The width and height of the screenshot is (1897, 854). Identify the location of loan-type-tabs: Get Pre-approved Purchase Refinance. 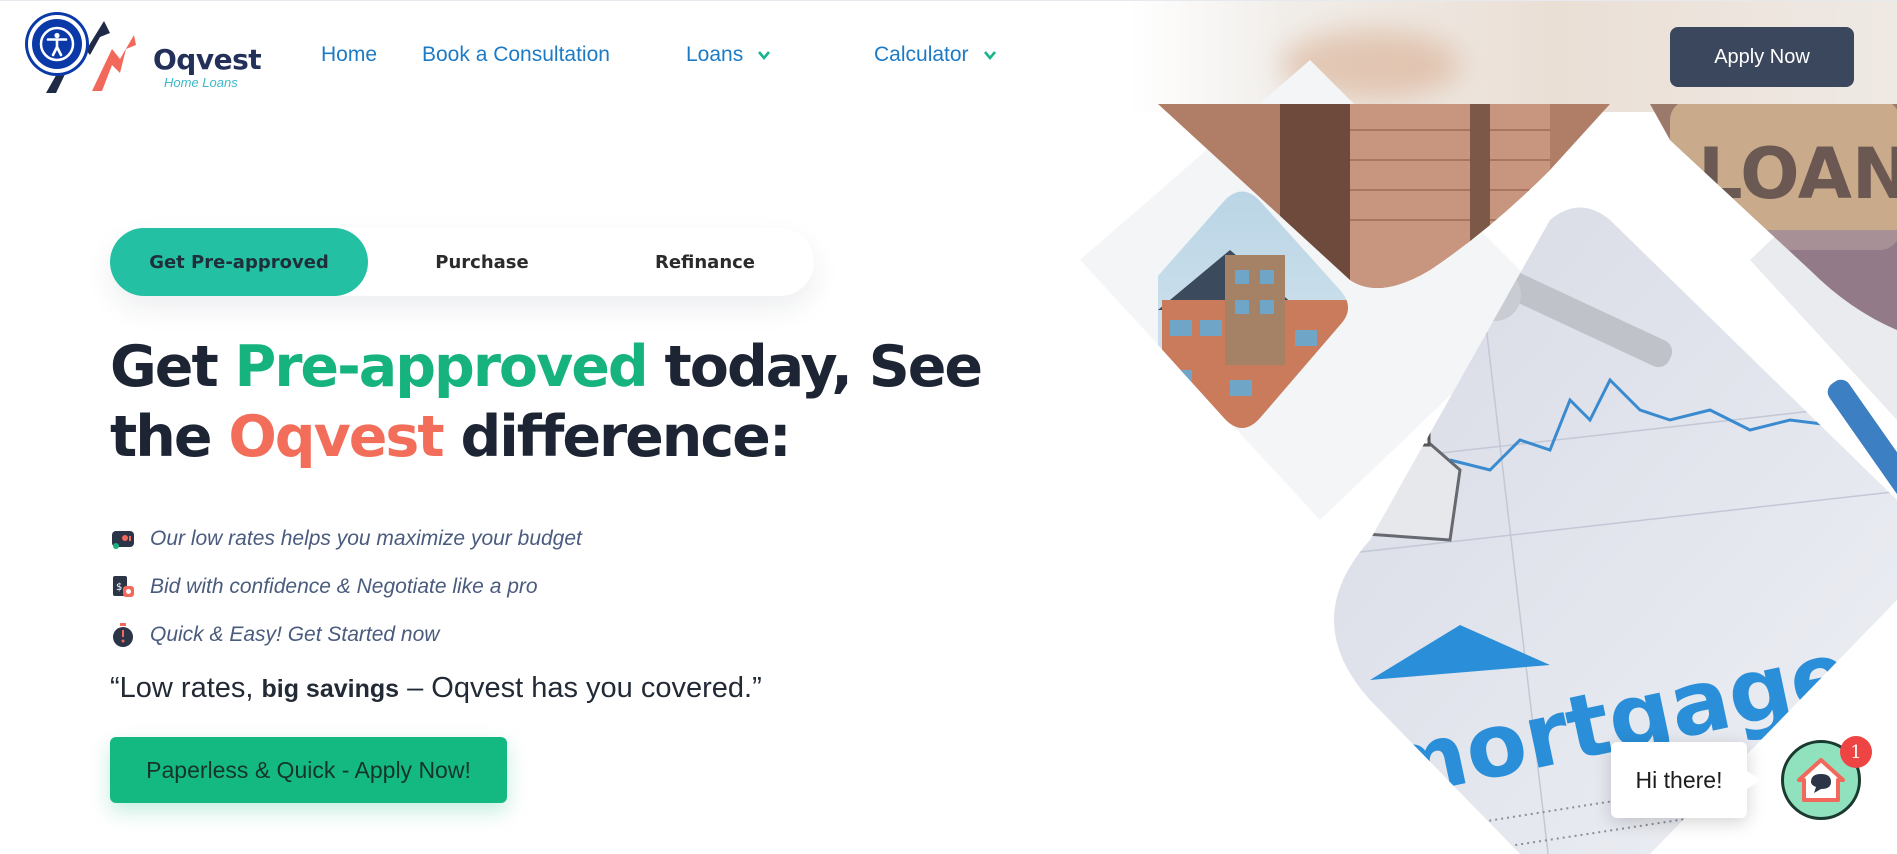
(462, 262).